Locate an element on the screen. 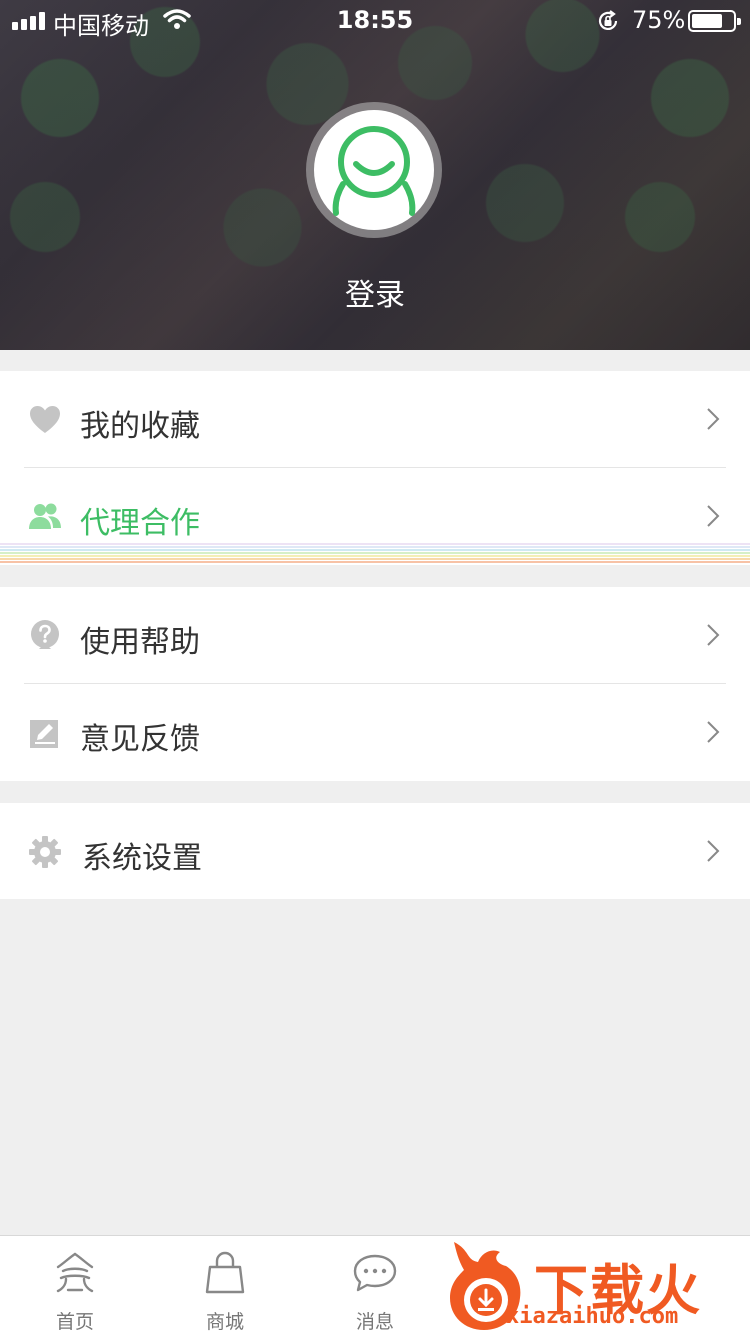 This screenshot has width=750, height=1334. watermark-logo: 下载火 xiazaihuo.com is located at coordinates (597, 1286).